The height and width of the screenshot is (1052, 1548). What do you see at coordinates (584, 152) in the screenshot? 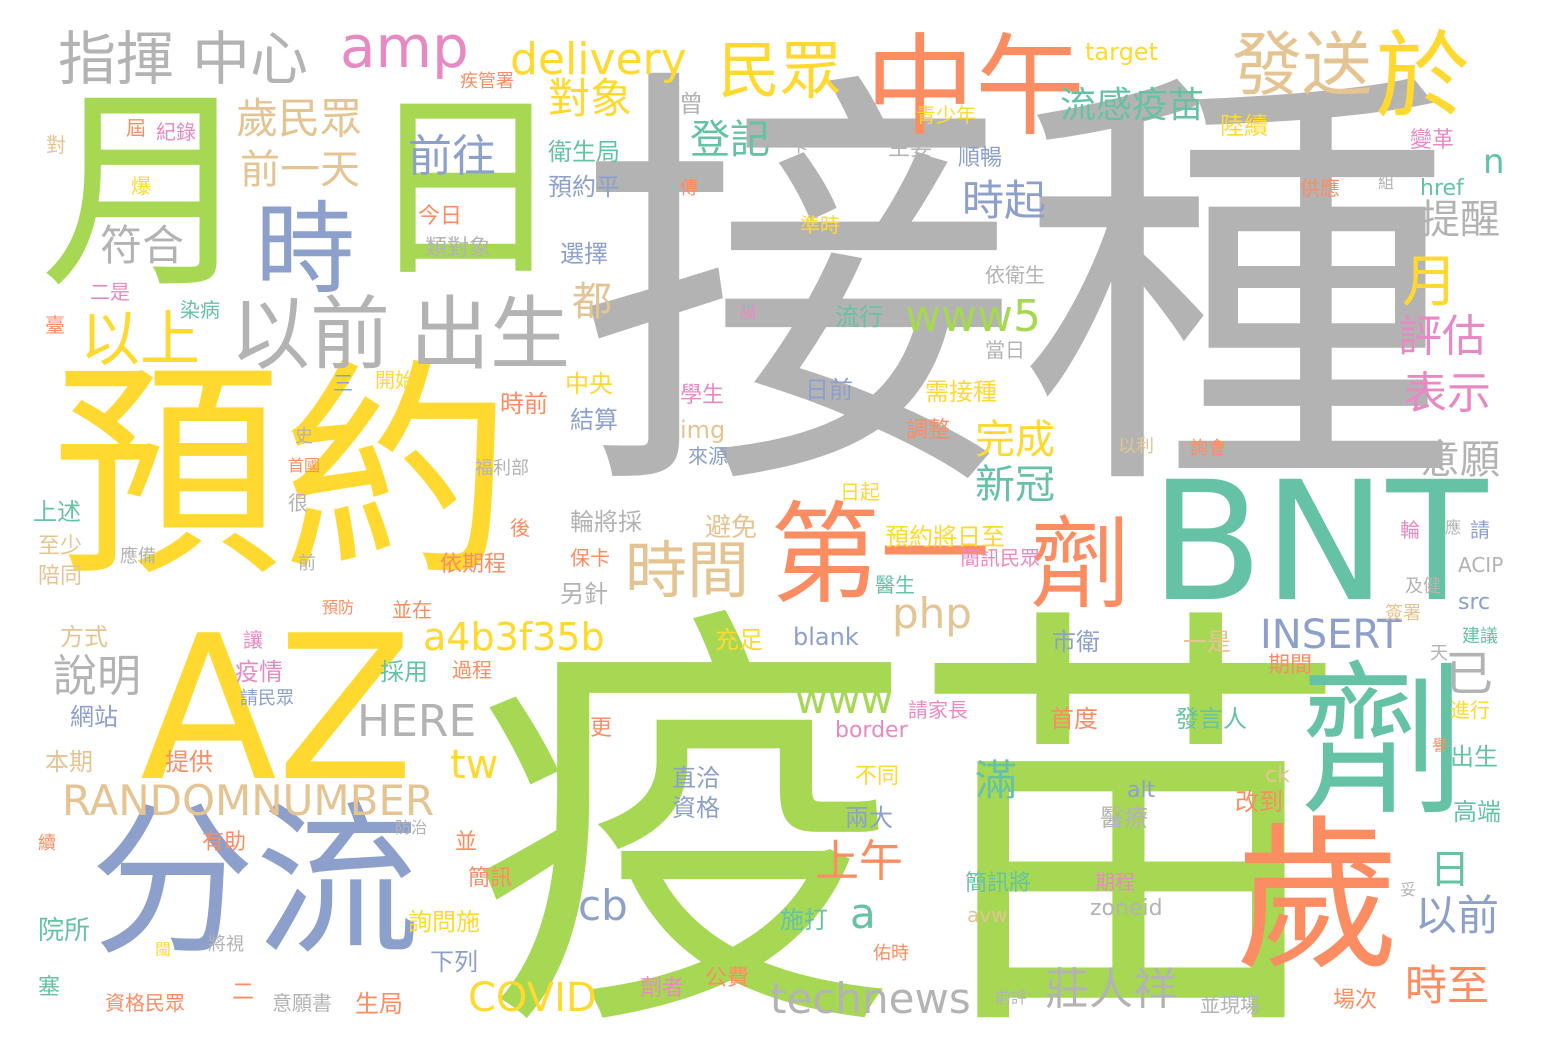
I see `word: 衛生局` at bounding box center [584, 152].